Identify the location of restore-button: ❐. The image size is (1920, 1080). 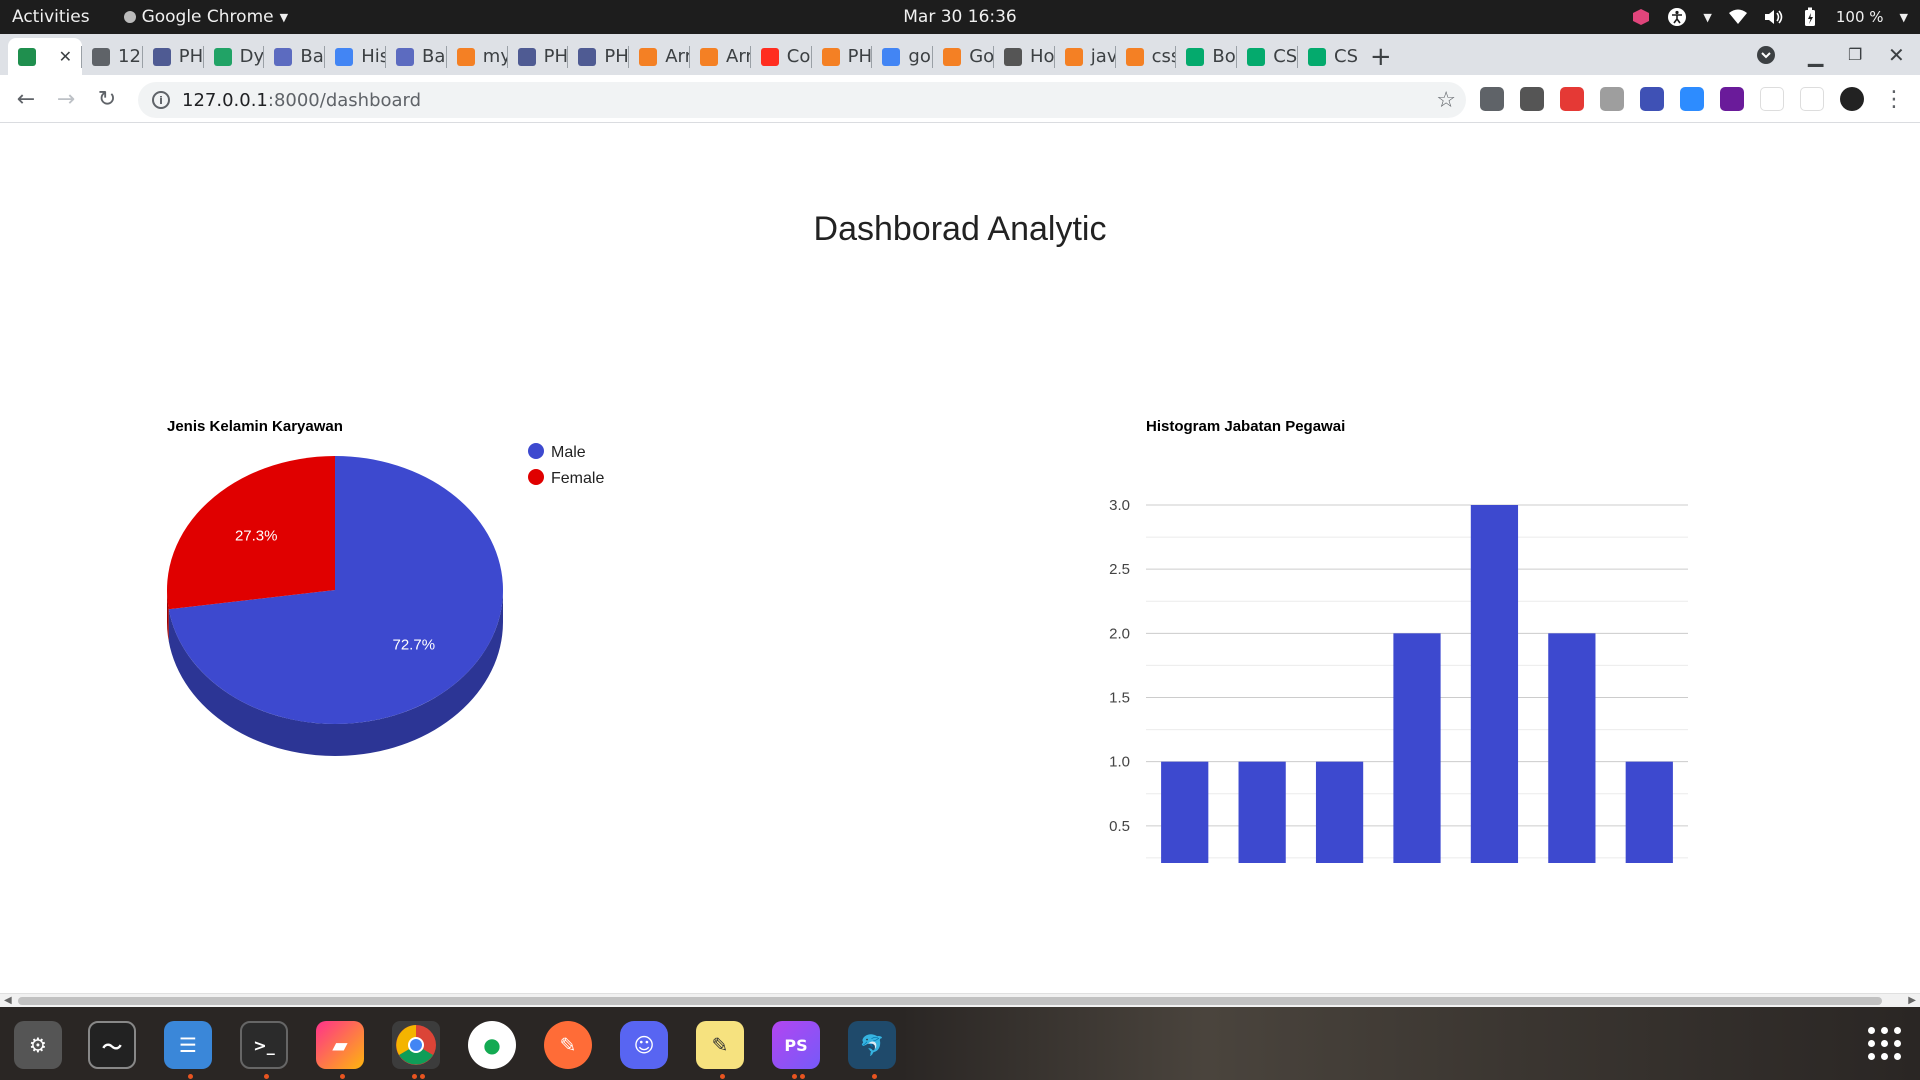
(1855, 54).